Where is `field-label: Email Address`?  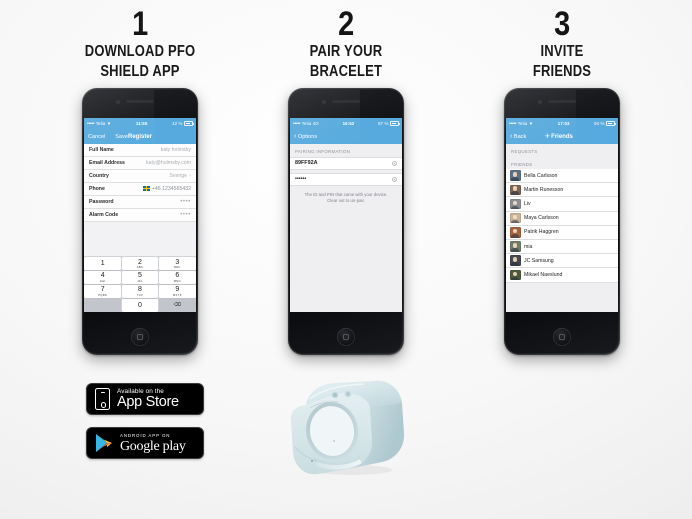
field-label: Email Address is located at coordinates (107, 163).